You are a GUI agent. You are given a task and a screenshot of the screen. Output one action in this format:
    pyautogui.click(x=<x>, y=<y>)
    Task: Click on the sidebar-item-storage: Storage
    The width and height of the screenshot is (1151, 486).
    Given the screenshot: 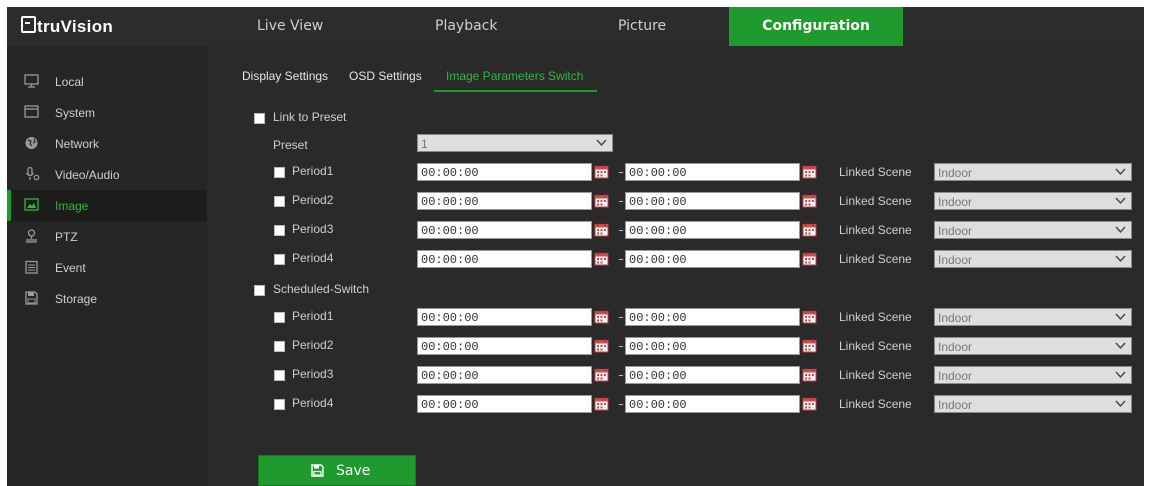 What is the action you would take?
    pyautogui.click(x=107, y=298)
    